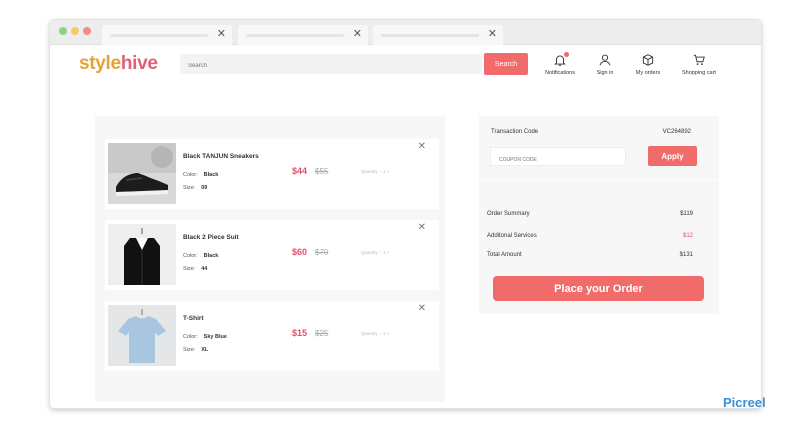  What do you see at coordinates (204, 188) in the screenshot?
I see `size-value: 09` at bounding box center [204, 188].